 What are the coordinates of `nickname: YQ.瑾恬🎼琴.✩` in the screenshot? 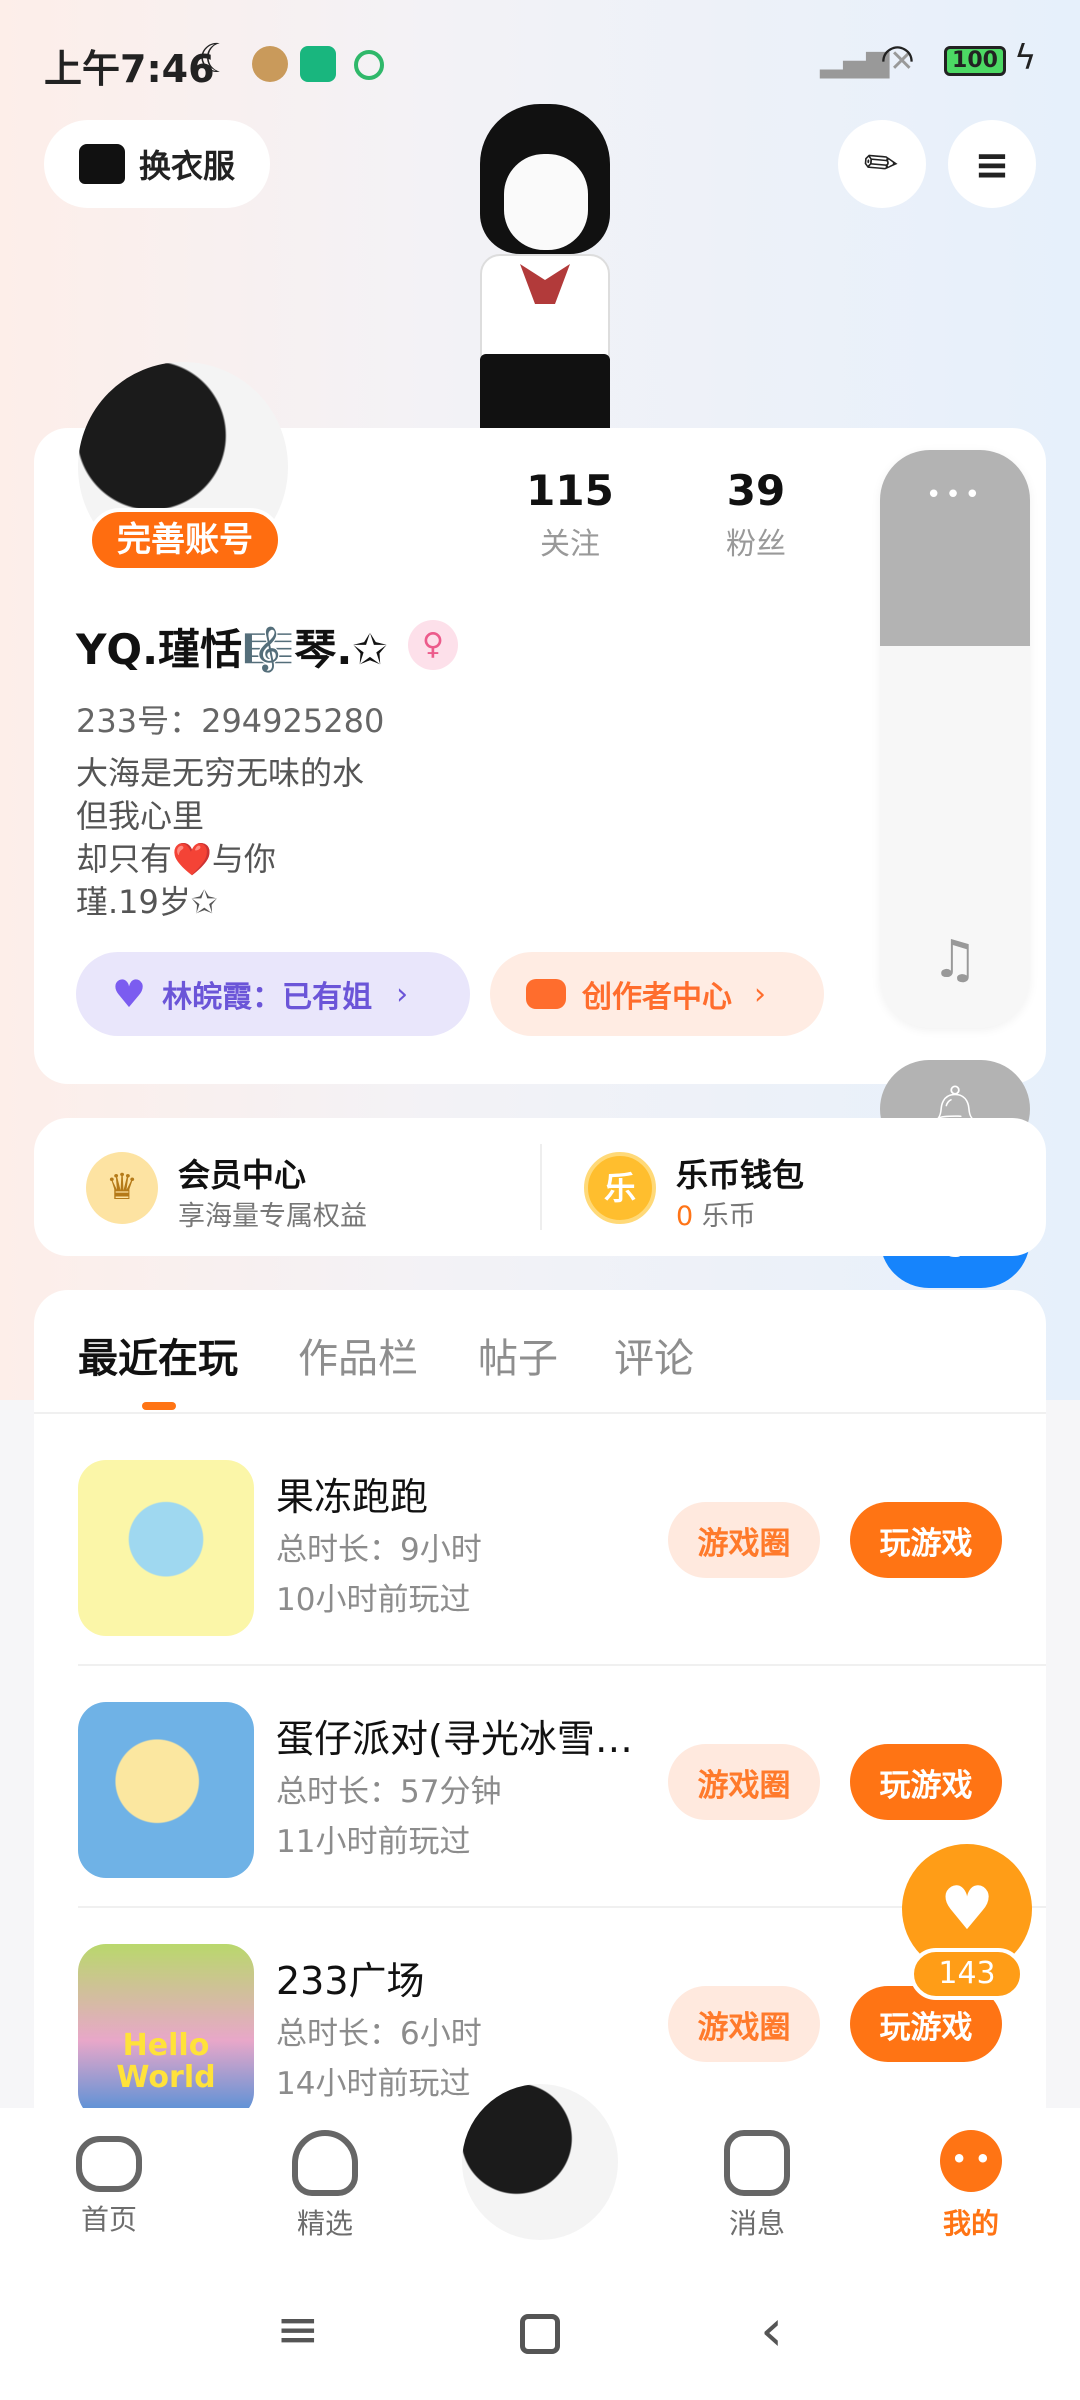 It's located at (232, 649).